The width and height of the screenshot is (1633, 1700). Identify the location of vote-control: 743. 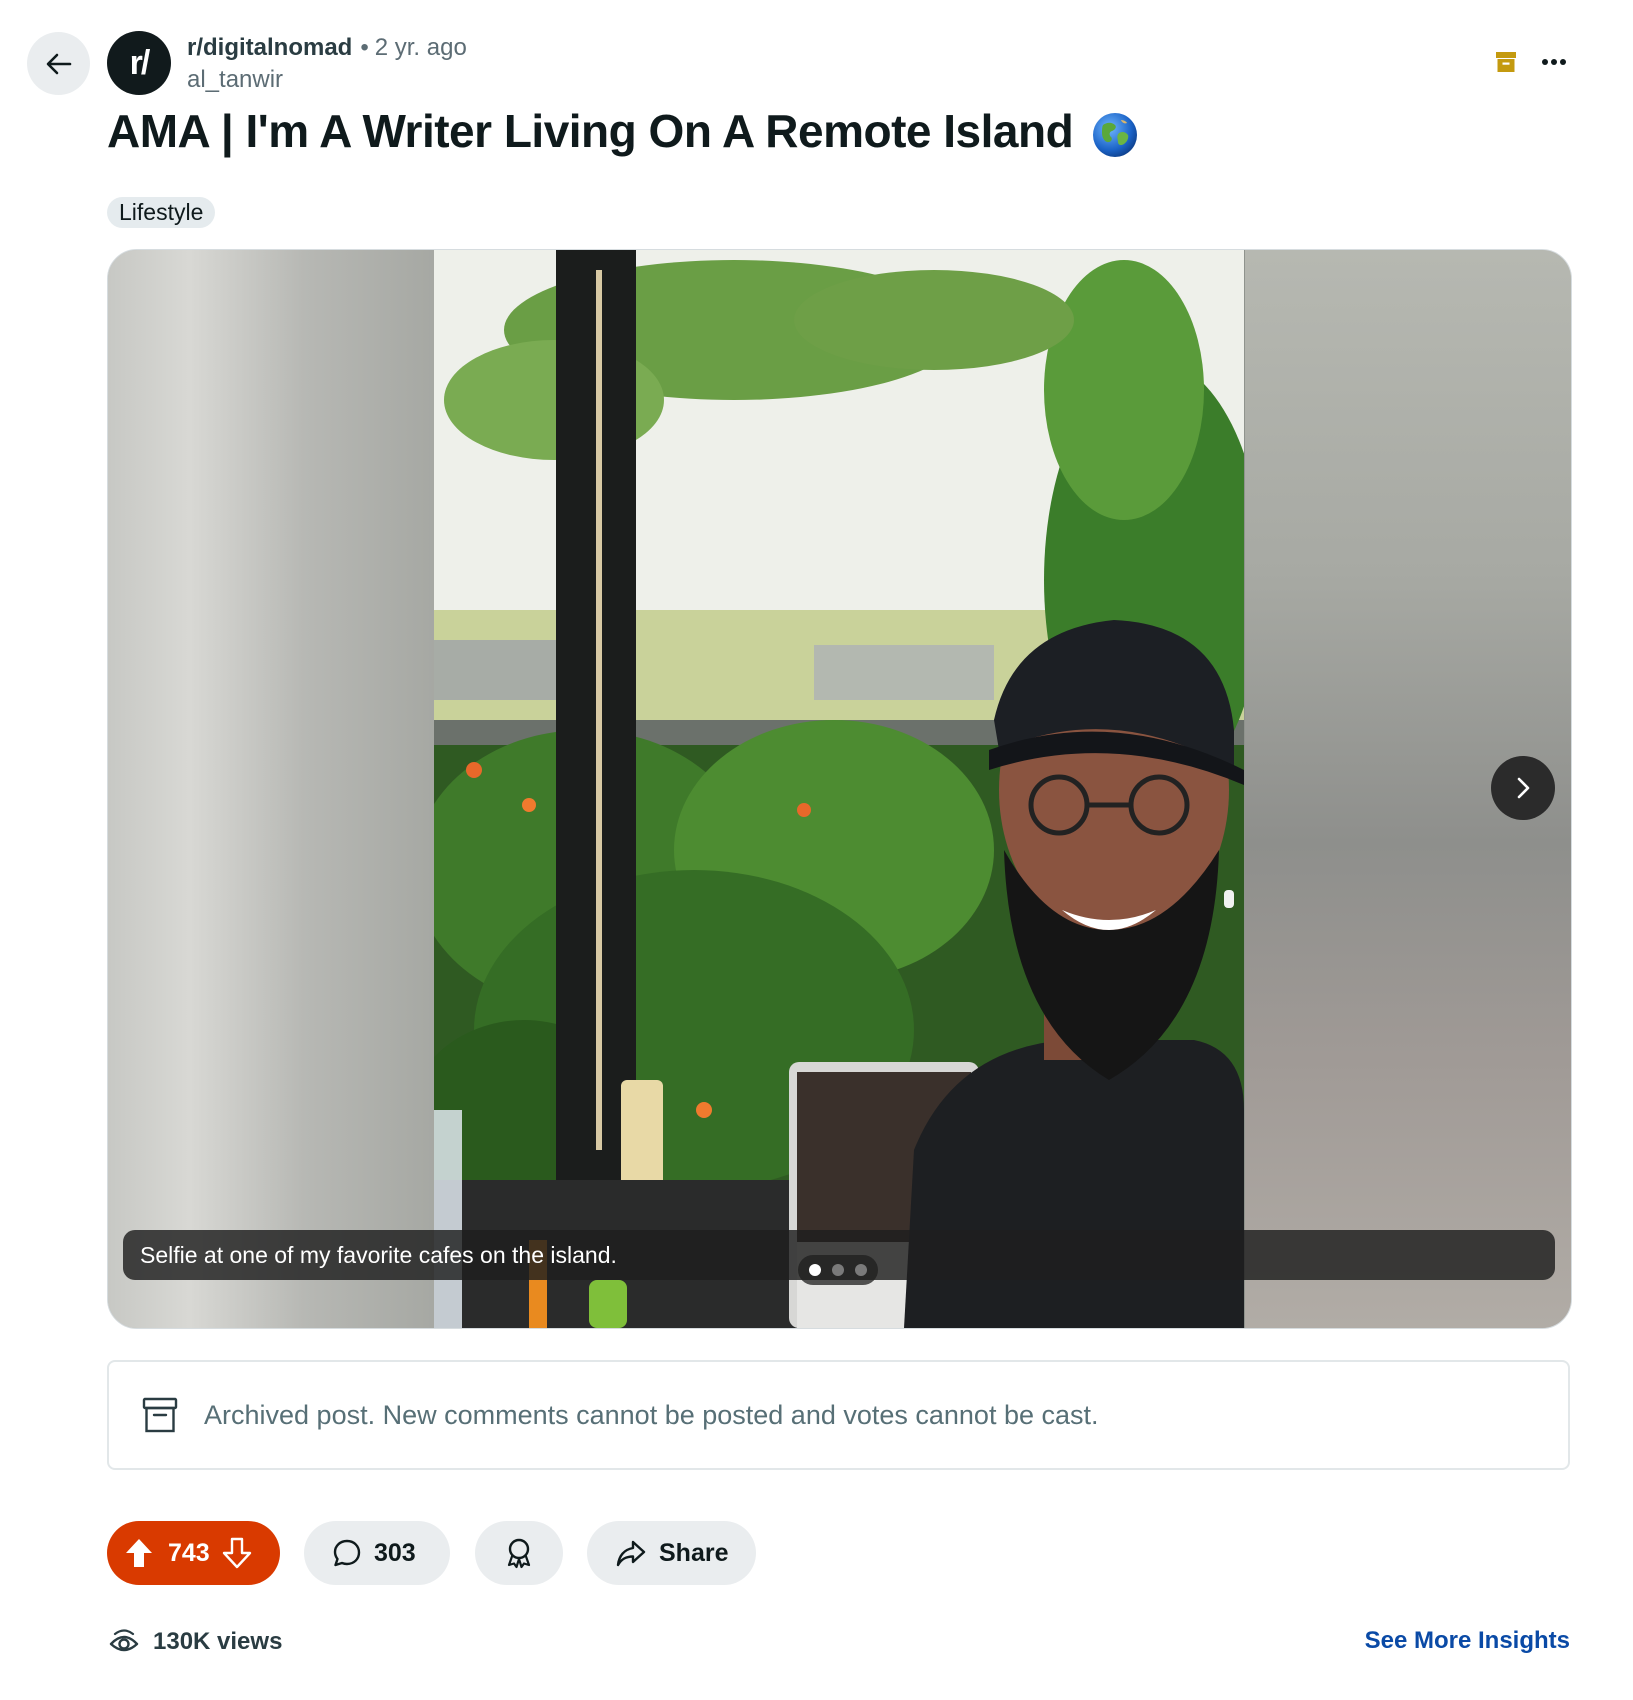
(193, 1553).